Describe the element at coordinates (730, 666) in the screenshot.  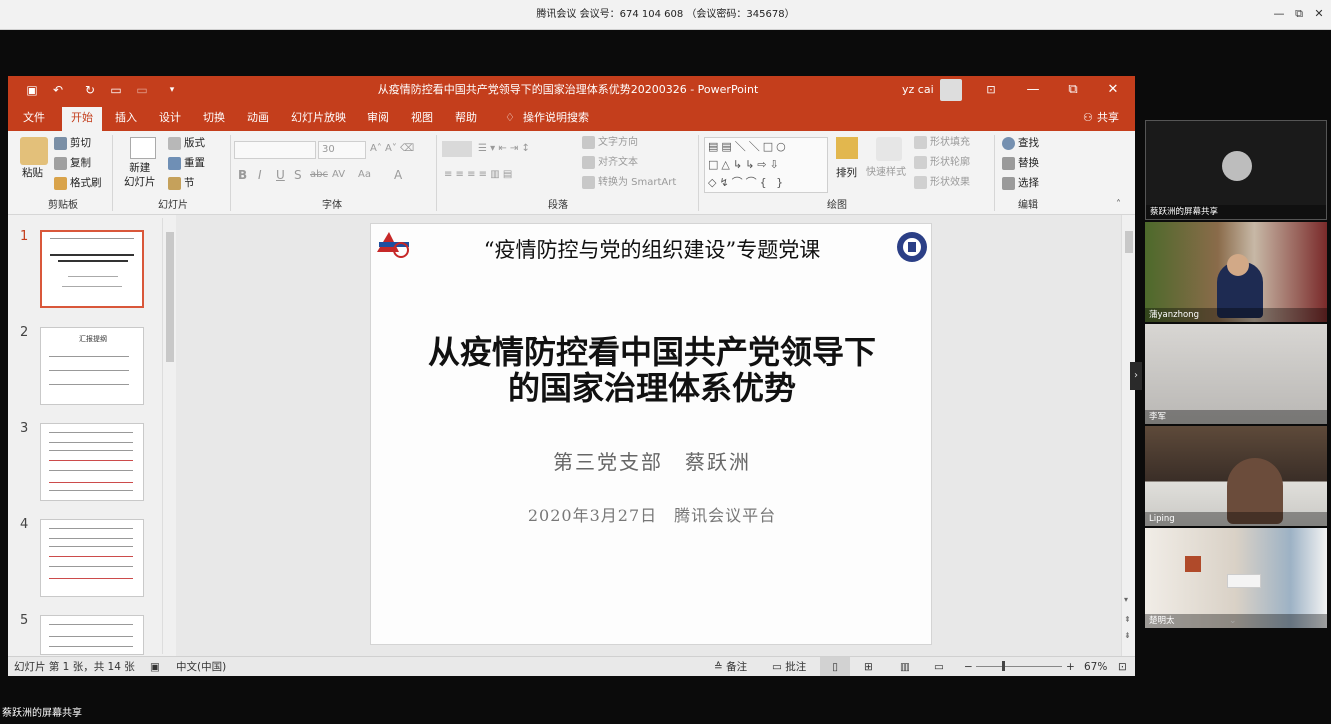
I see `notes-button: ≙ 备注` at that location.